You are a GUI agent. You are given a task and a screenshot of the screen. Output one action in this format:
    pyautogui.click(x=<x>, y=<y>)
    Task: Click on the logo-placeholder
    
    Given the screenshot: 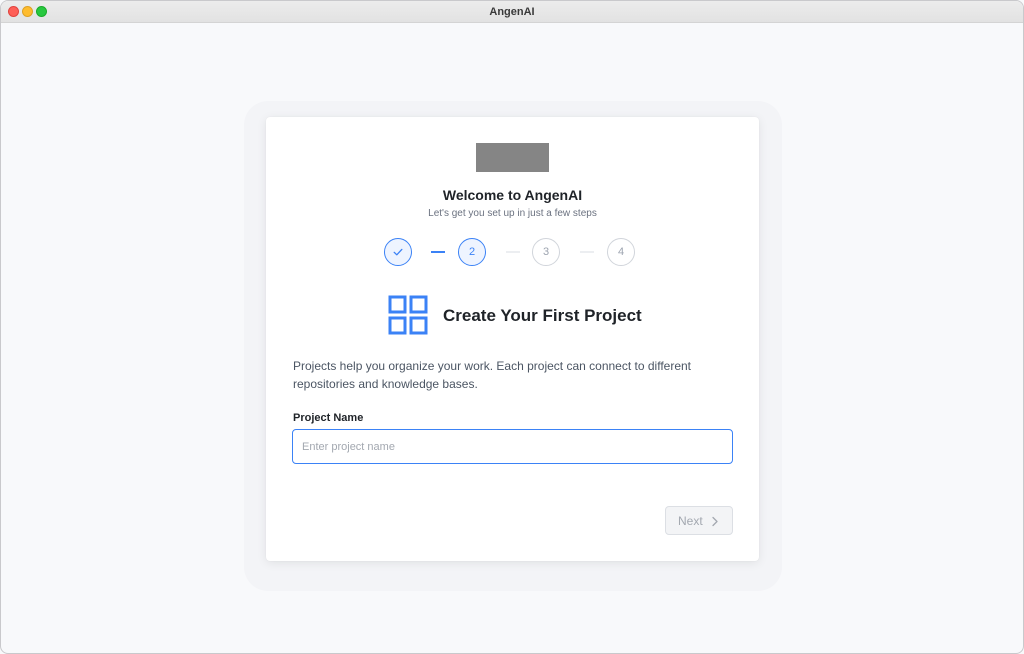 What is the action you would take?
    pyautogui.click(x=512, y=157)
    